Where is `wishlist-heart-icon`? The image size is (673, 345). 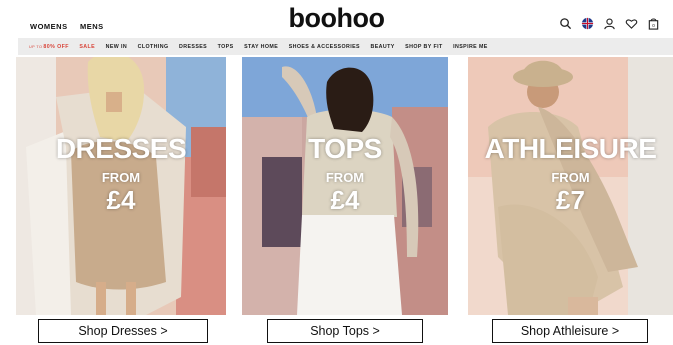 wishlist-heart-icon is located at coordinates (631, 23).